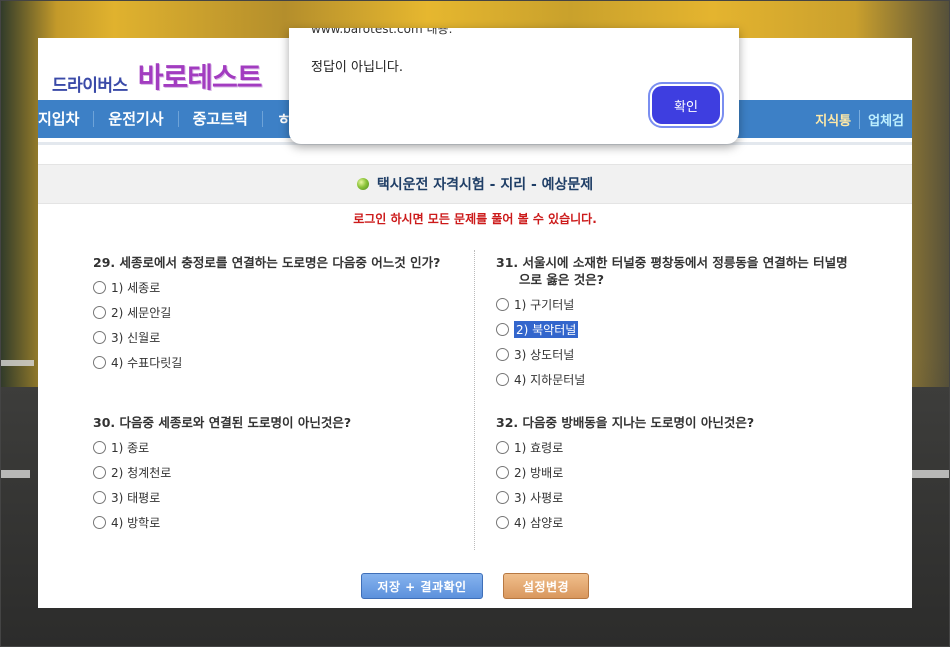  I want to click on option-label: 1) 종로, so click(130, 447).